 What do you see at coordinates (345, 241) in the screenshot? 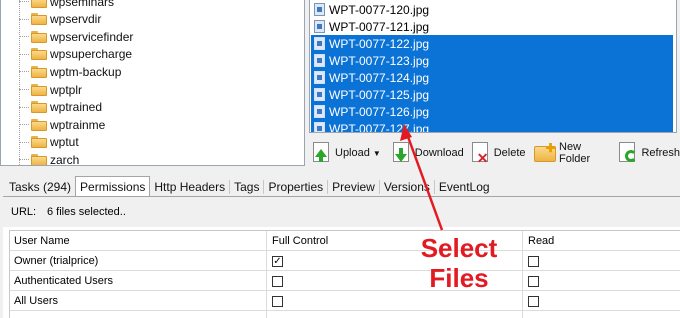
I see `grid-header: User Name Full Control Read` at bounding box center [345, 241].